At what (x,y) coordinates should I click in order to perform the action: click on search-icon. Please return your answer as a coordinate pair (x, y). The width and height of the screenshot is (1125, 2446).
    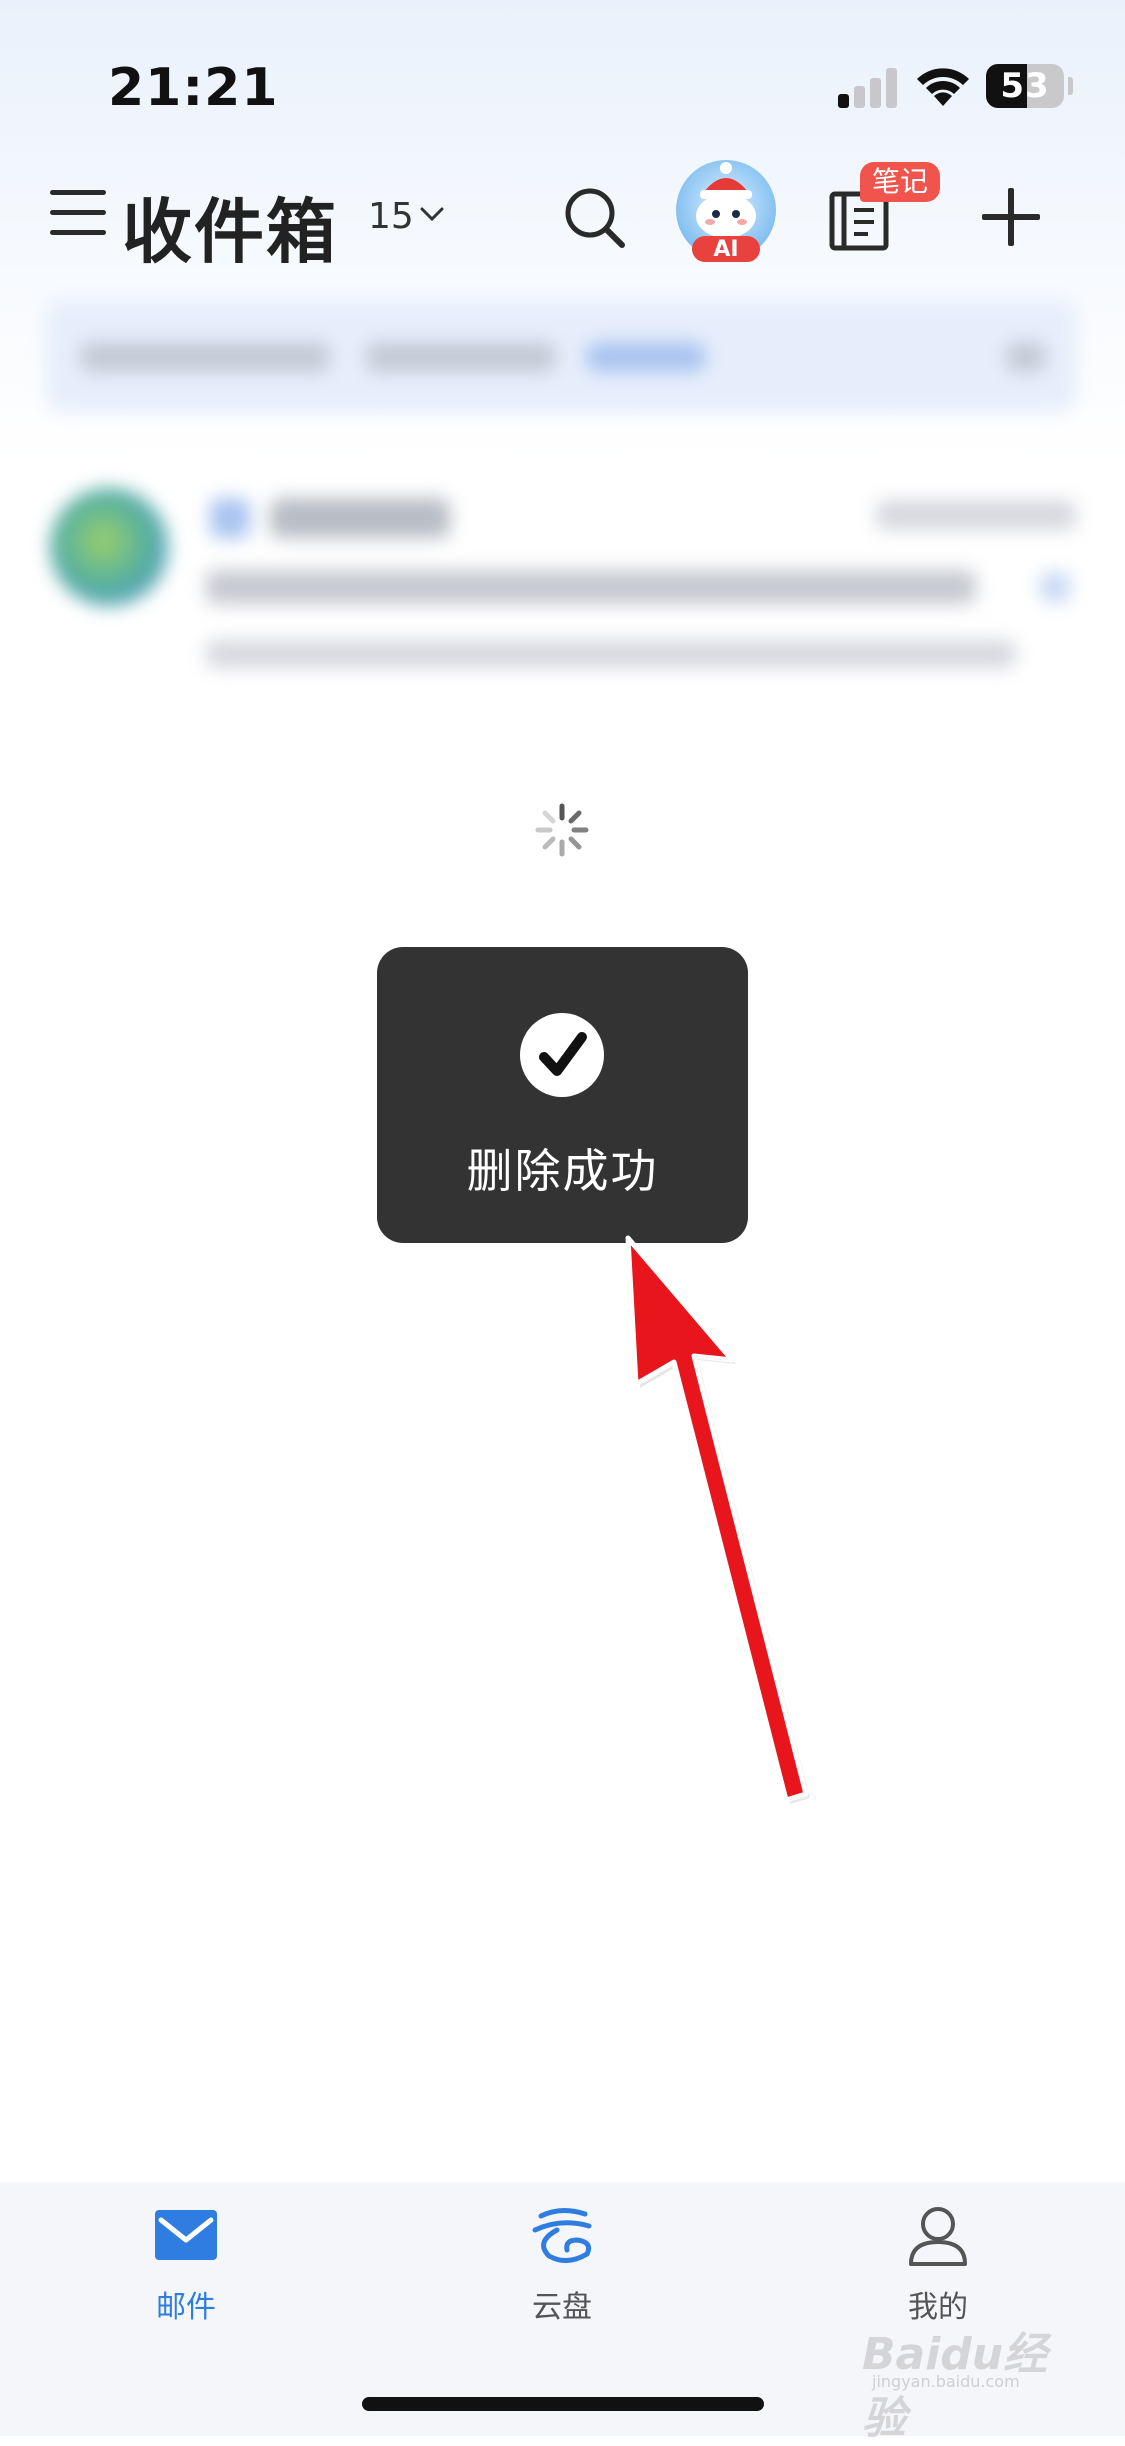
    Looking at the image, I should click on (595, 218).